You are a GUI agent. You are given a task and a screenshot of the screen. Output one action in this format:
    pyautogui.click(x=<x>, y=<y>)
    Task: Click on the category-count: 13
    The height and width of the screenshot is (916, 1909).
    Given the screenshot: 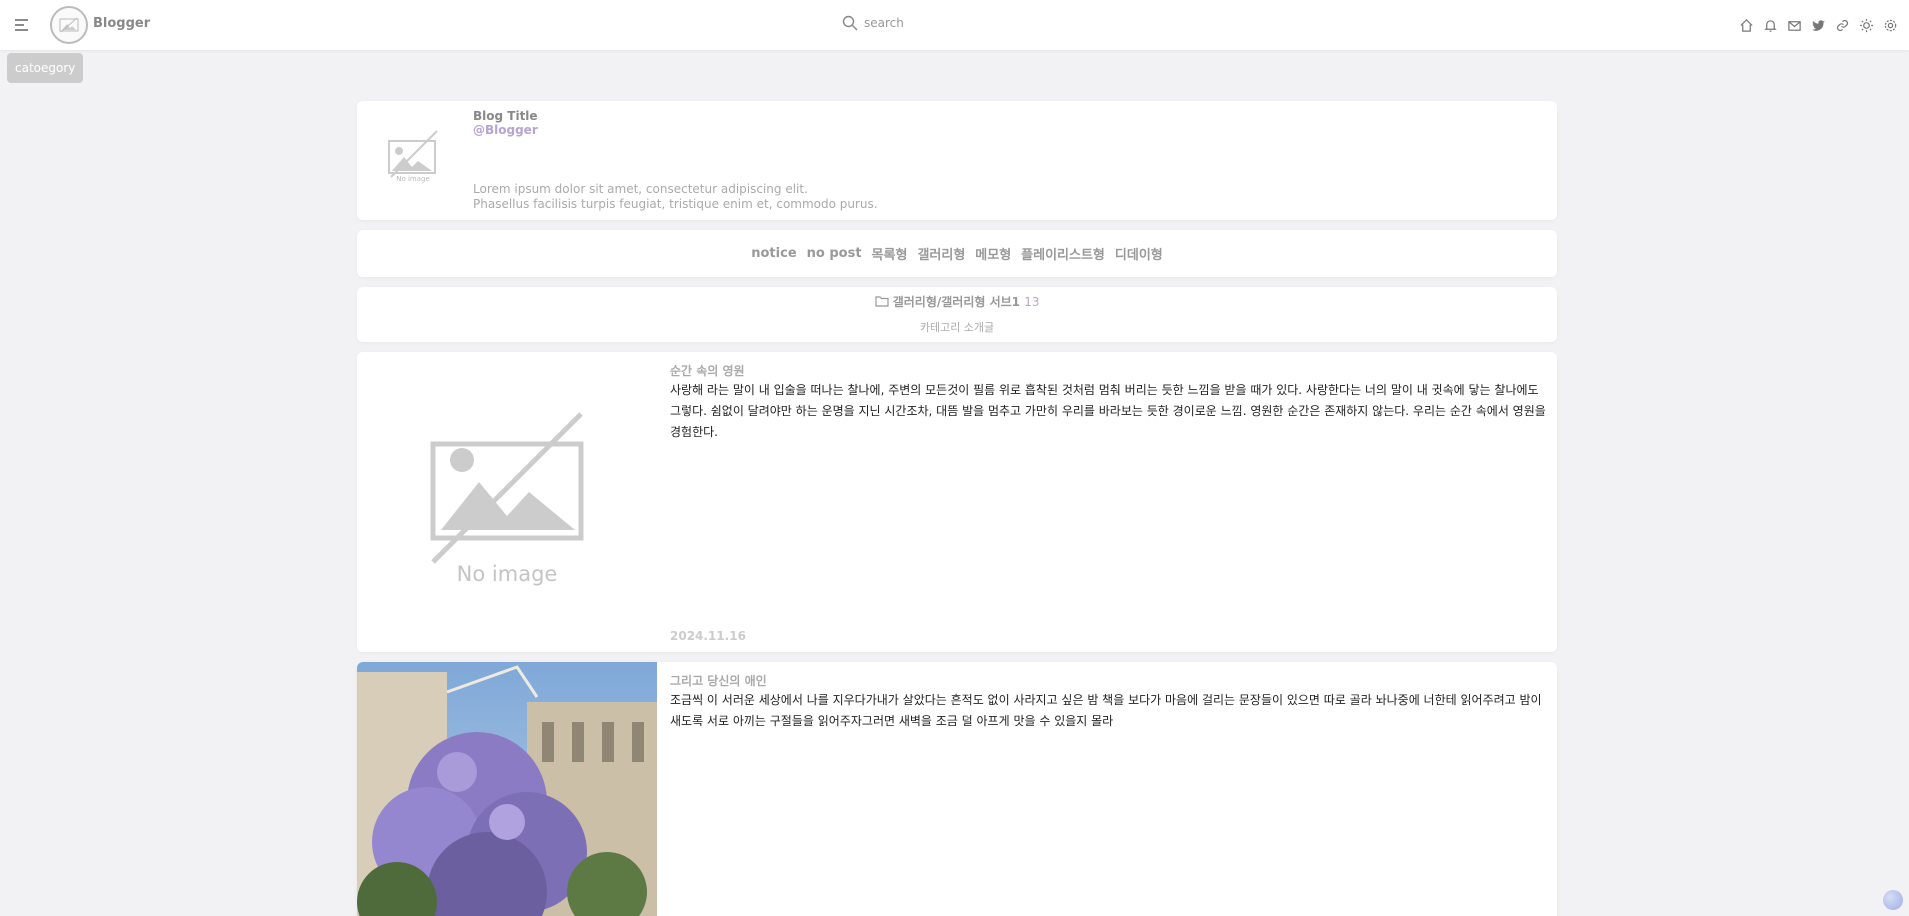 What is the action you would take?
    pyautogui.click(x=1032, y=302)
    